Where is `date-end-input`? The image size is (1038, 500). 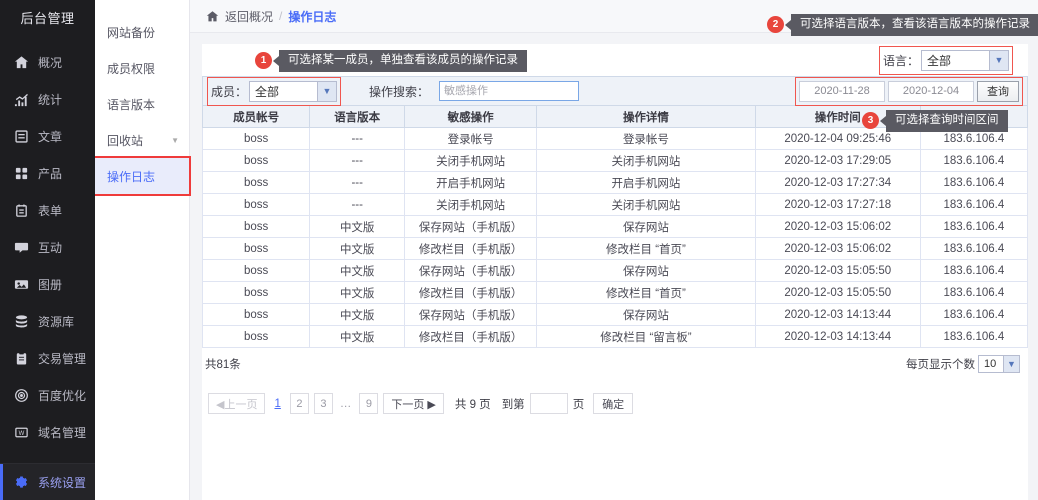
date-end-input is located at coordinates (931, 91).